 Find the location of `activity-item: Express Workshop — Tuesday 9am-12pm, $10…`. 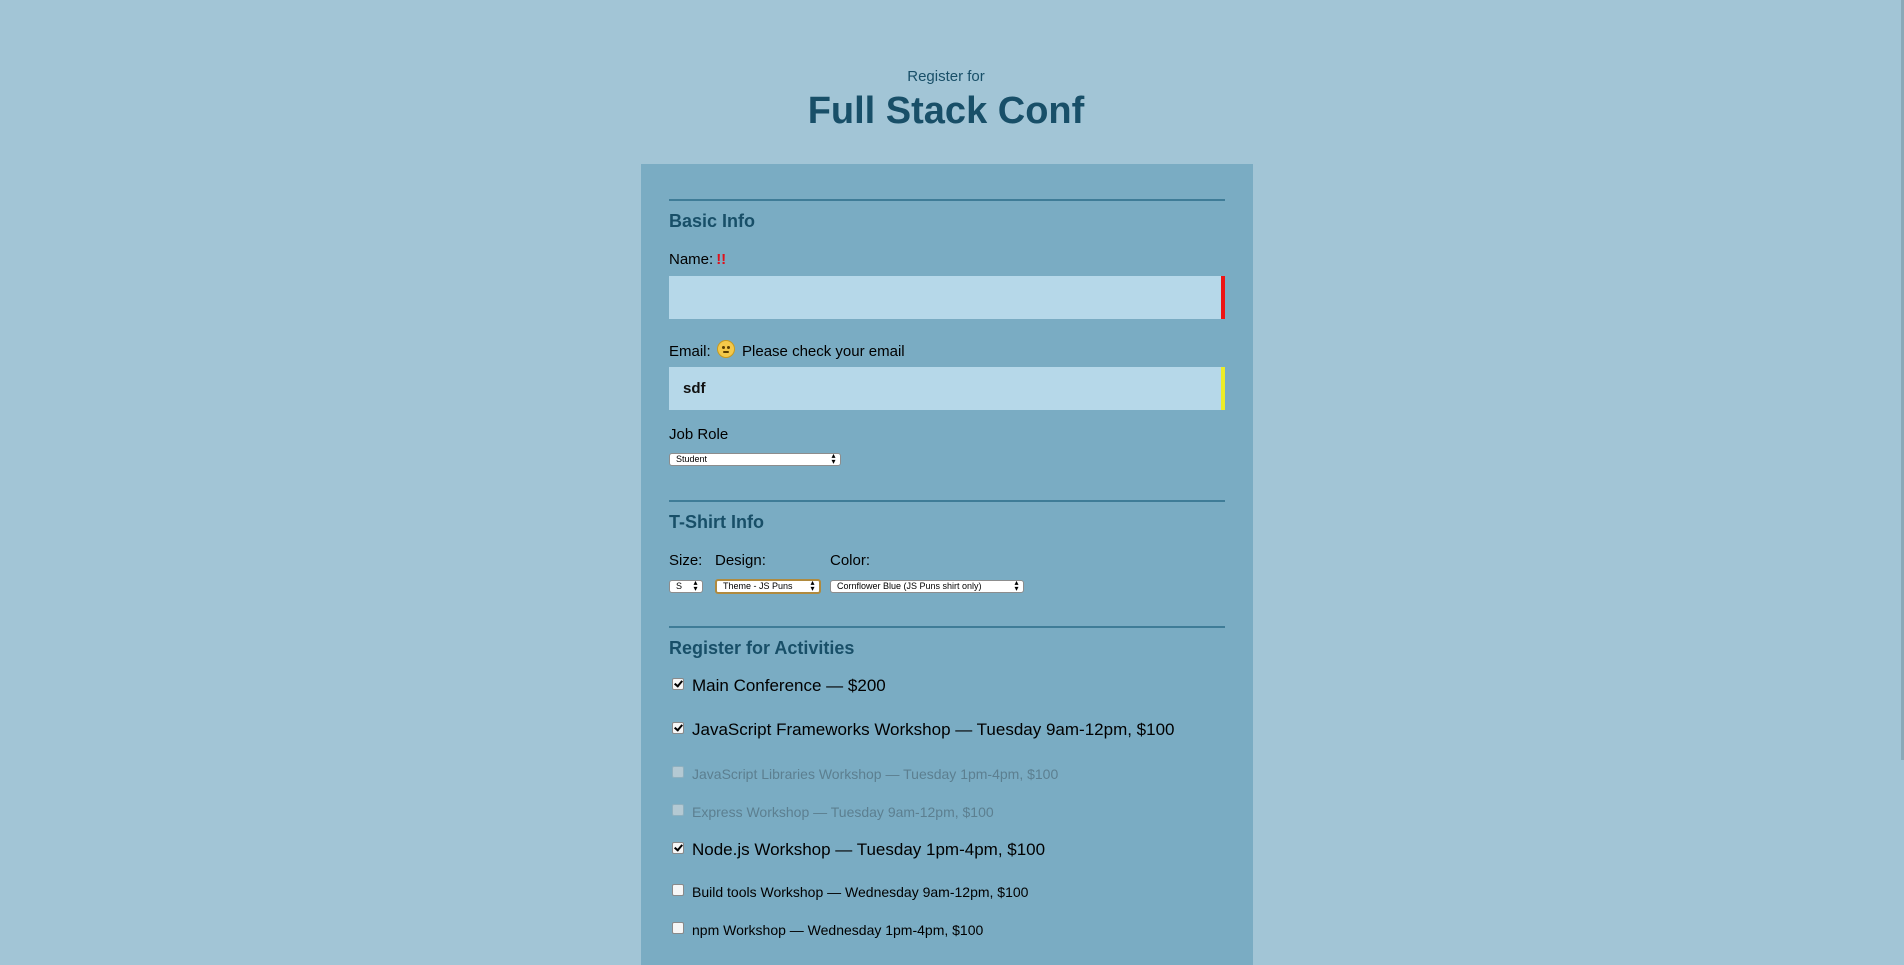

activity-item: Express Workshop — Tuesday 9am-12pm, $10… is located at coordinates (831, 812).